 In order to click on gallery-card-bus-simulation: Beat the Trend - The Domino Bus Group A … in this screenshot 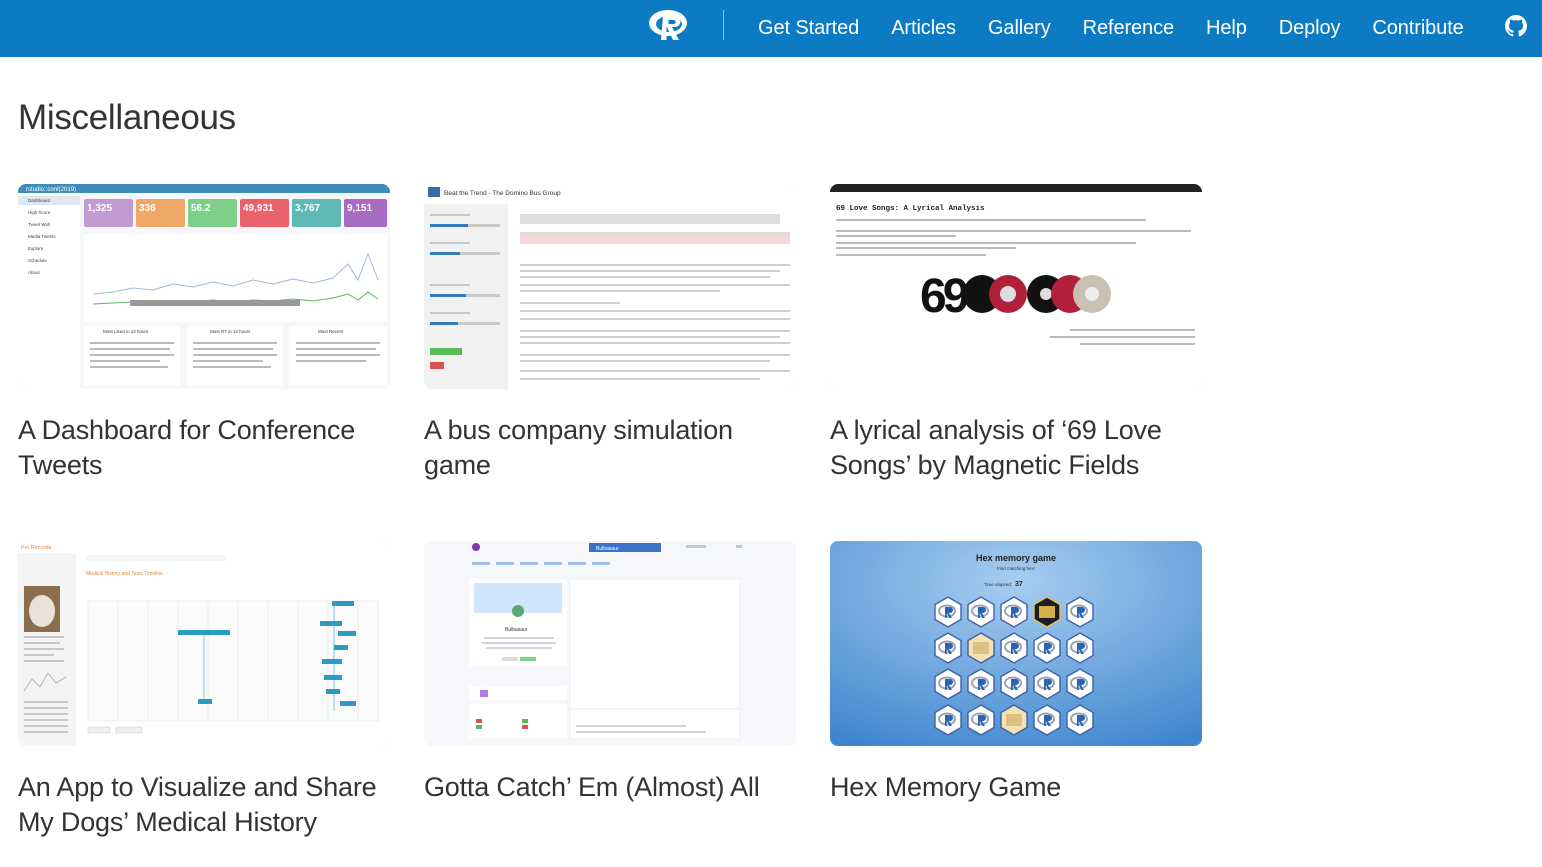, I will do `click(610, 333)`.